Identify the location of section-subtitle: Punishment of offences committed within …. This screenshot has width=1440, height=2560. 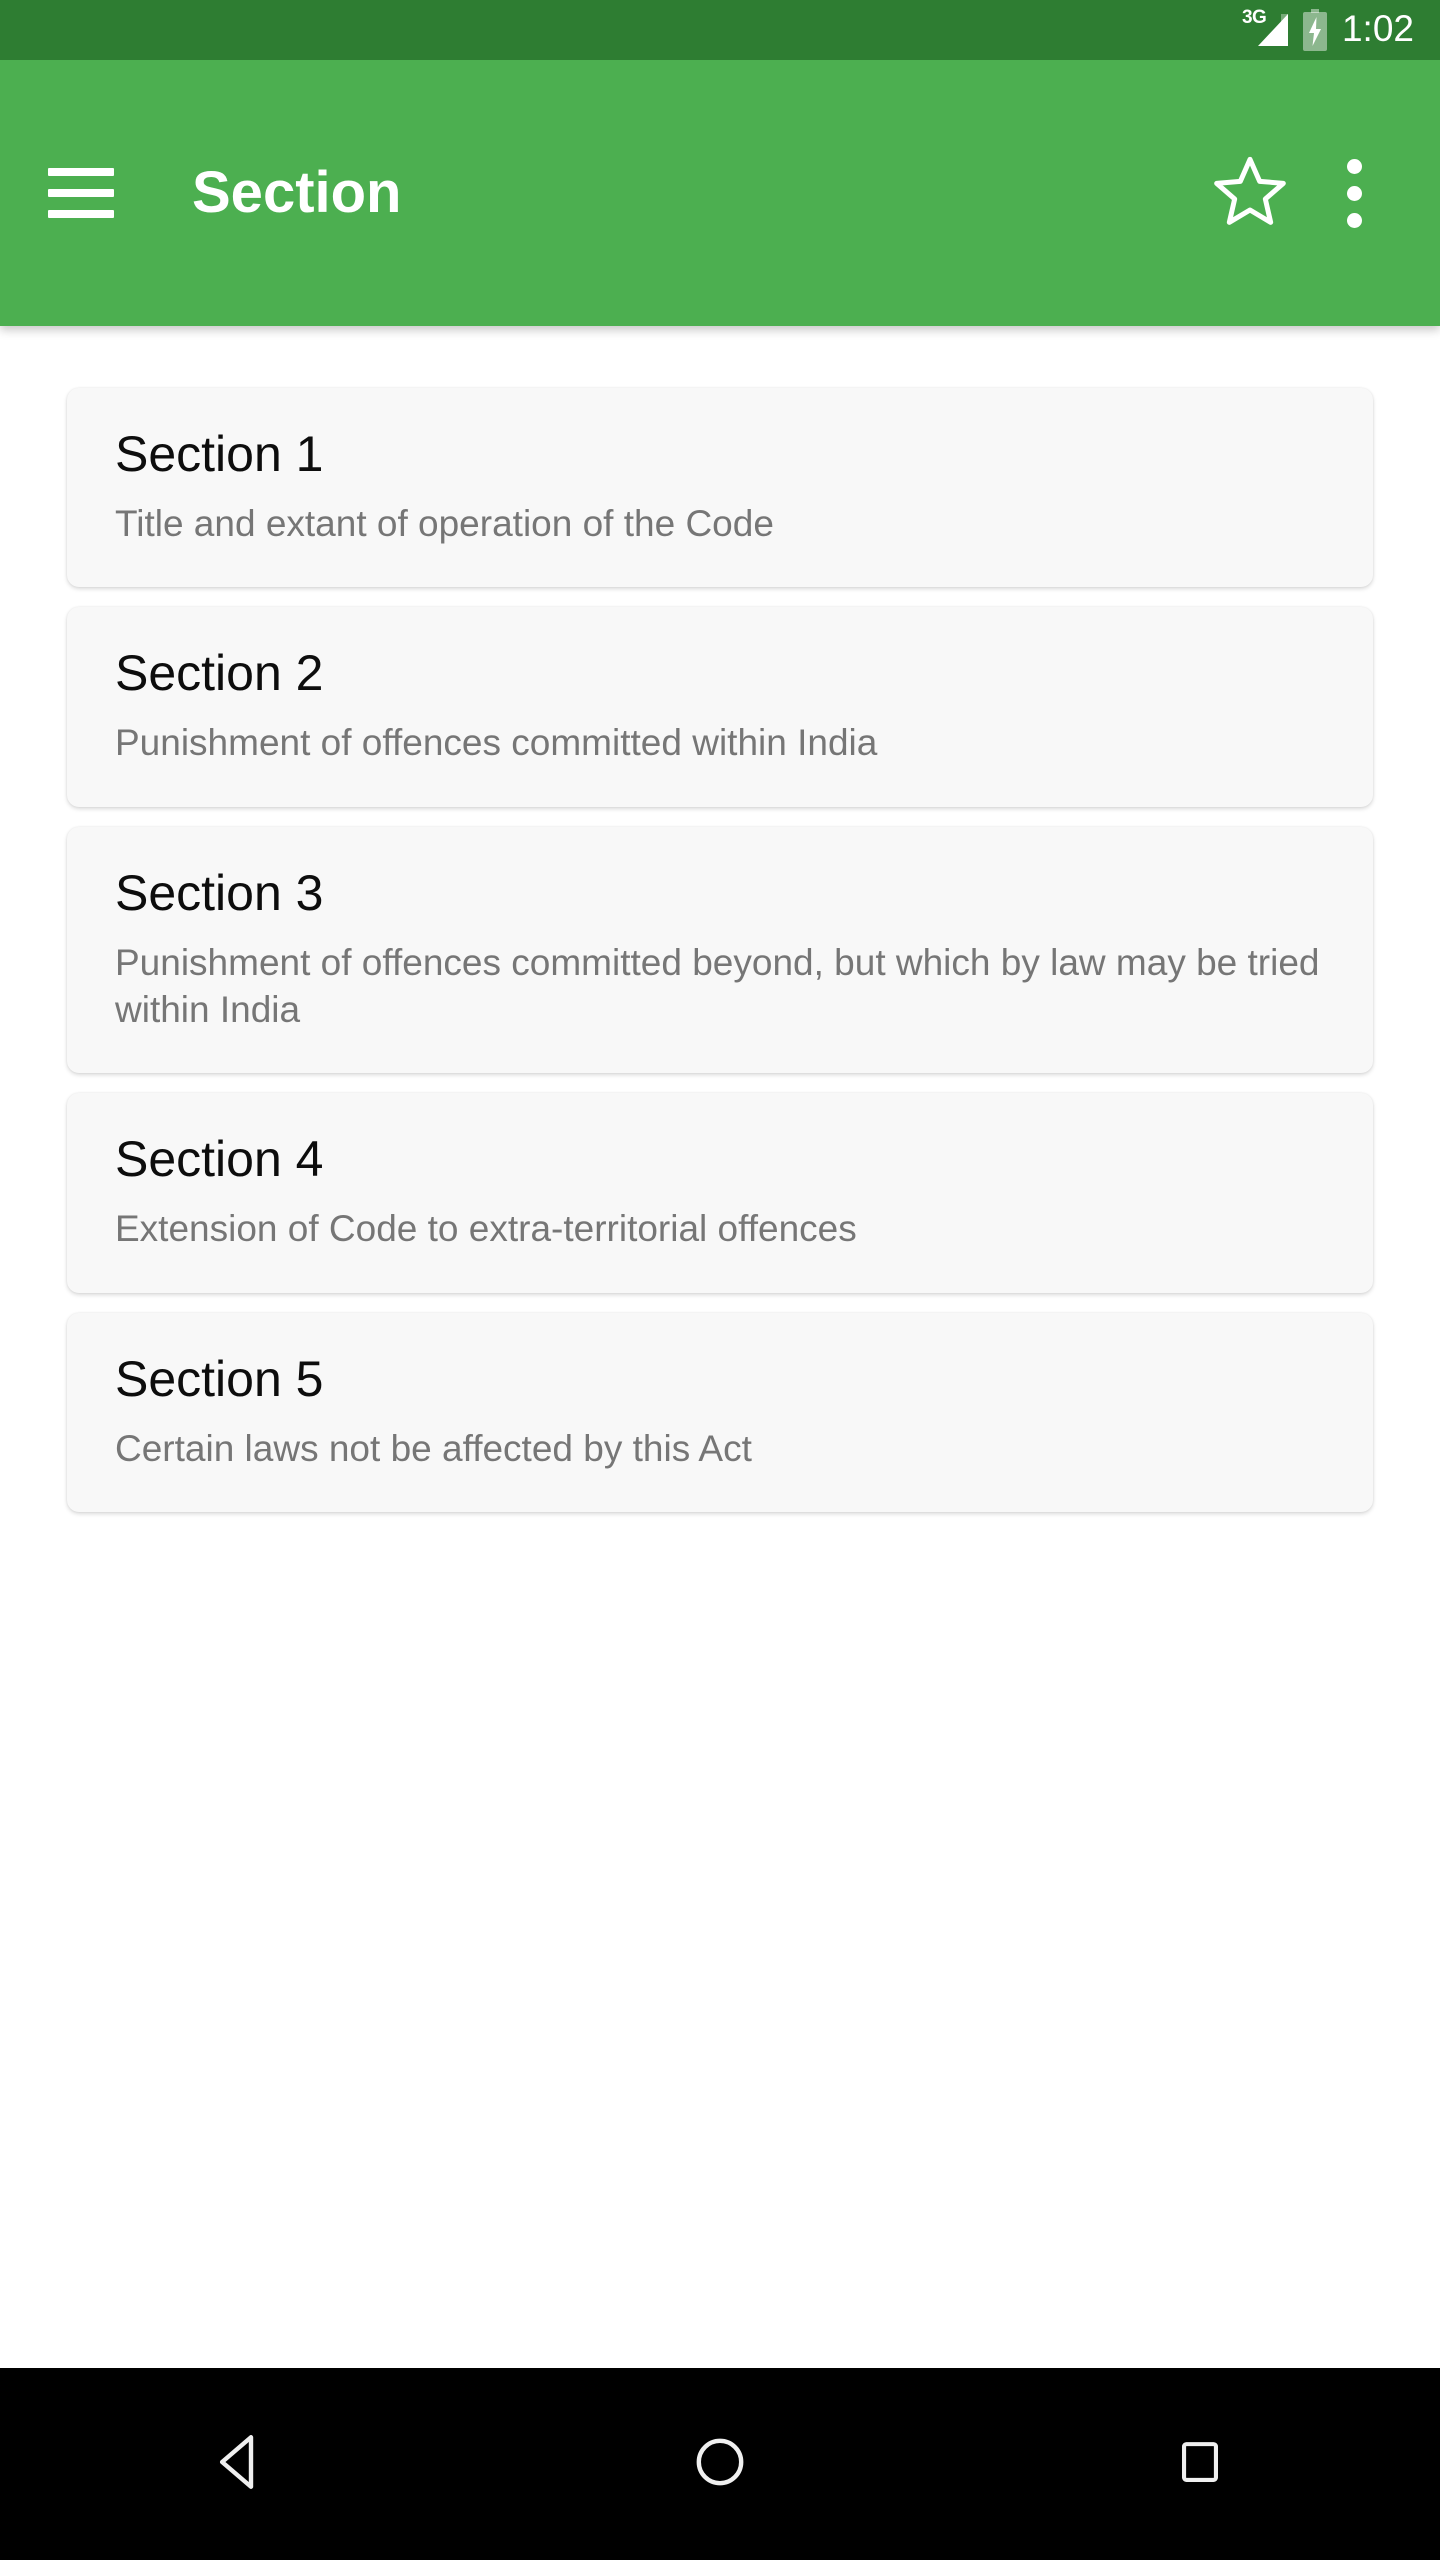
(496, 743).